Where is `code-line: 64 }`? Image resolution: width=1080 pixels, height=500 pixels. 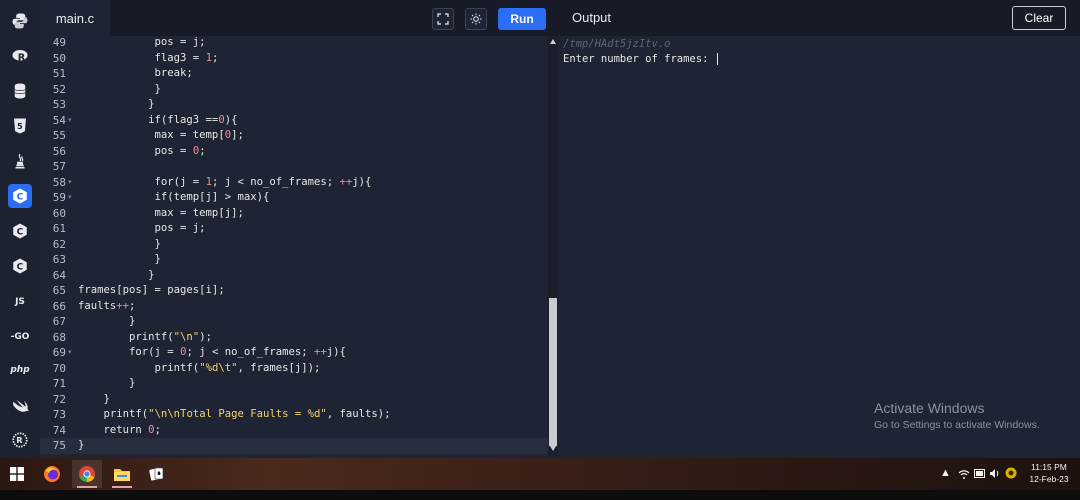 code-line: 64 } is located at coordinates (294, 276).